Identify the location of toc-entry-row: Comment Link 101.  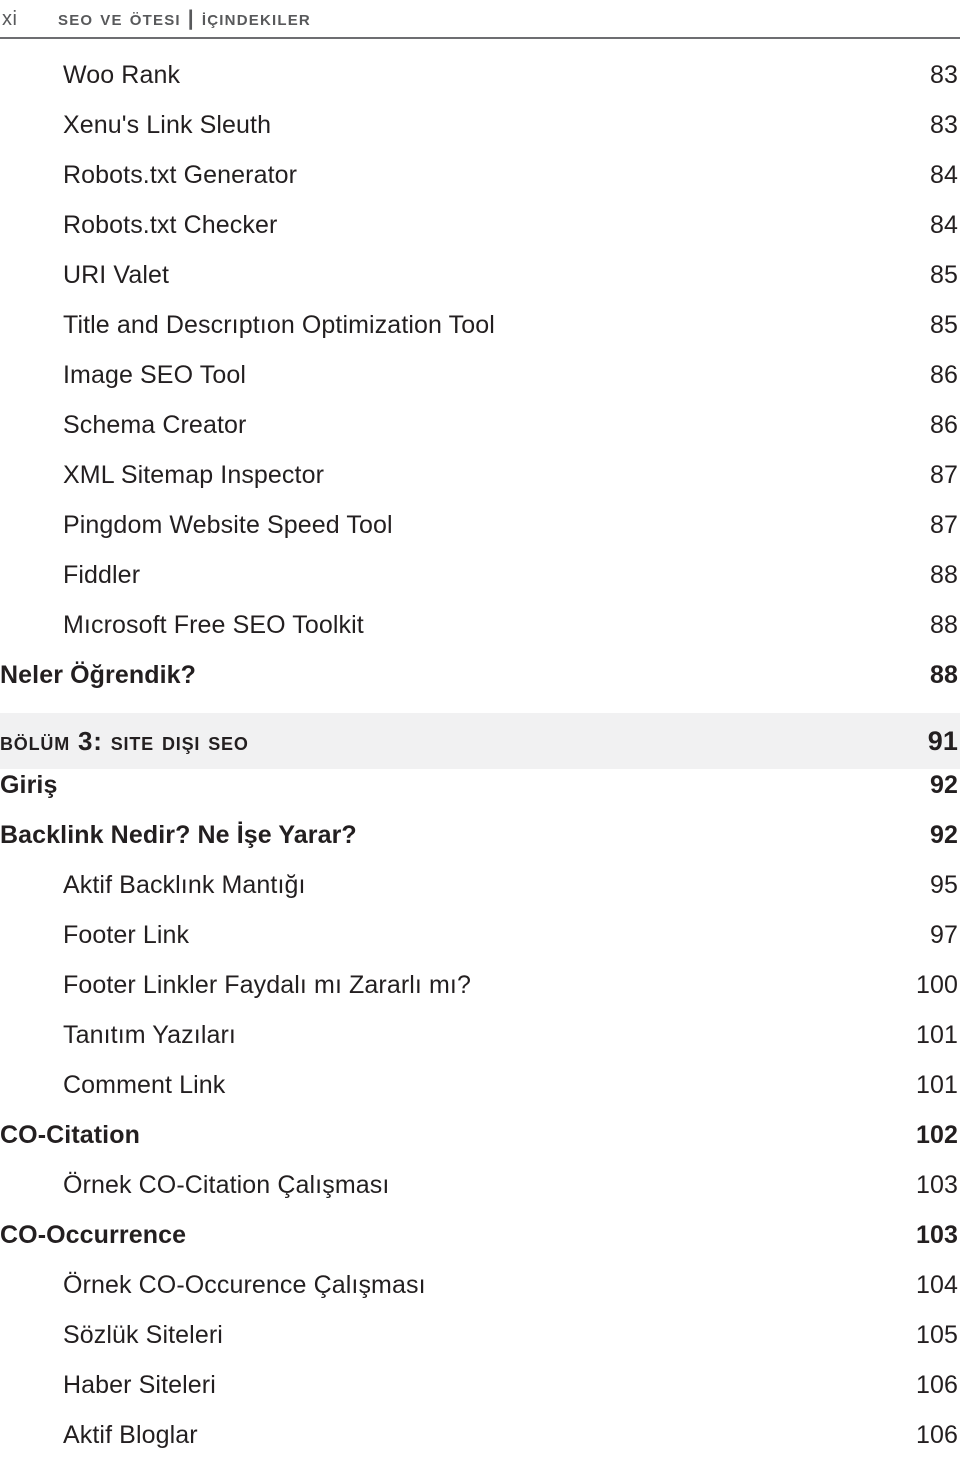
(480, 1096).